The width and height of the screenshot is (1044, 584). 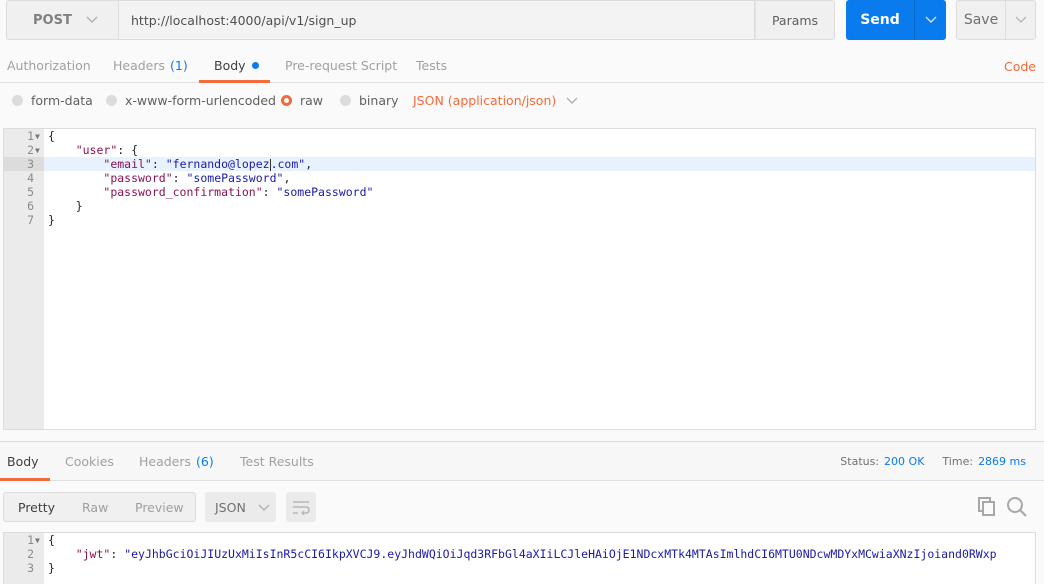 What do you see at coordinates (25, 479) in the screenshot?
I see `active-tab-indicator` at bounding box center [25, 479].